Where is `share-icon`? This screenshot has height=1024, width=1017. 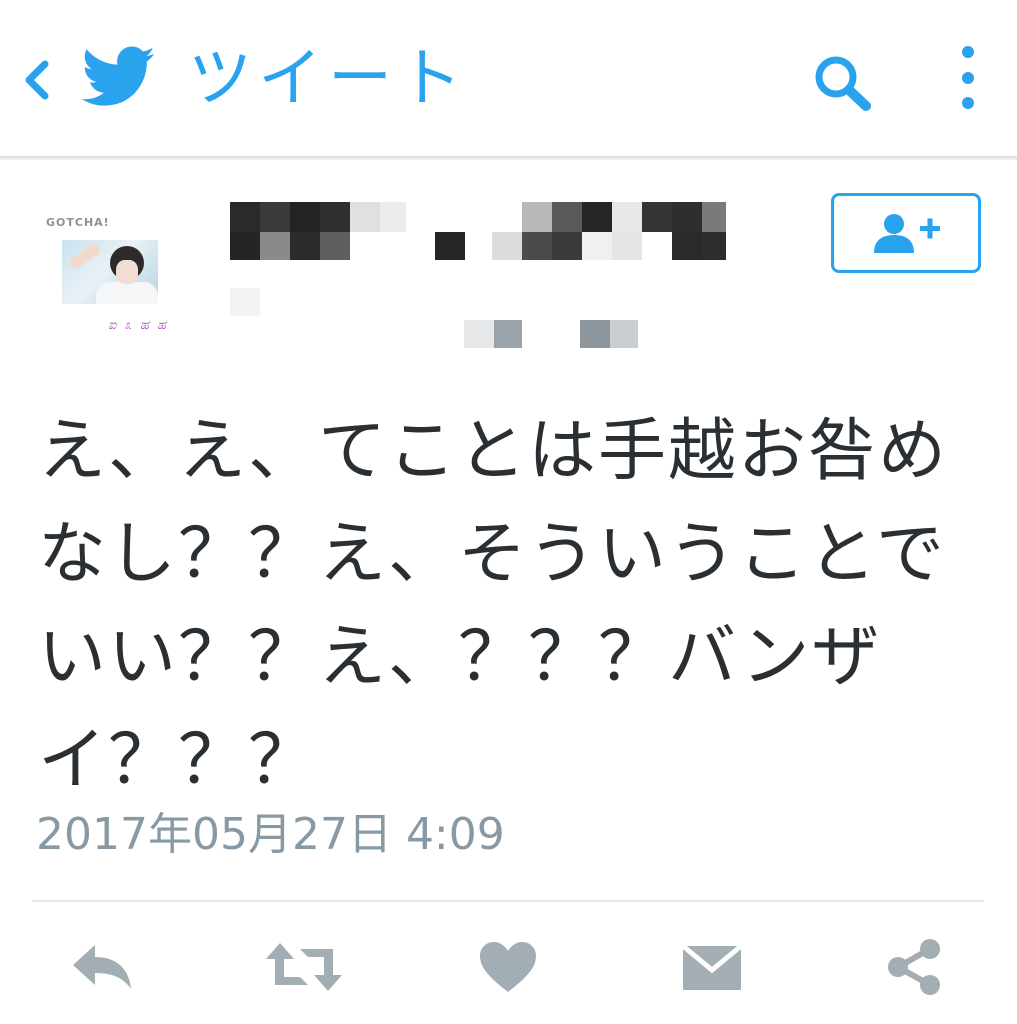 share-icon is located at coordinates (914, 967).